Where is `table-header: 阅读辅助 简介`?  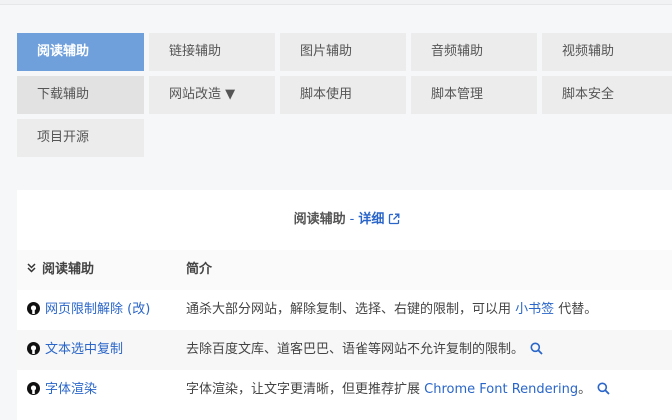
table-header: 阅读辅助 简介 is located at coordinates (344, 270).